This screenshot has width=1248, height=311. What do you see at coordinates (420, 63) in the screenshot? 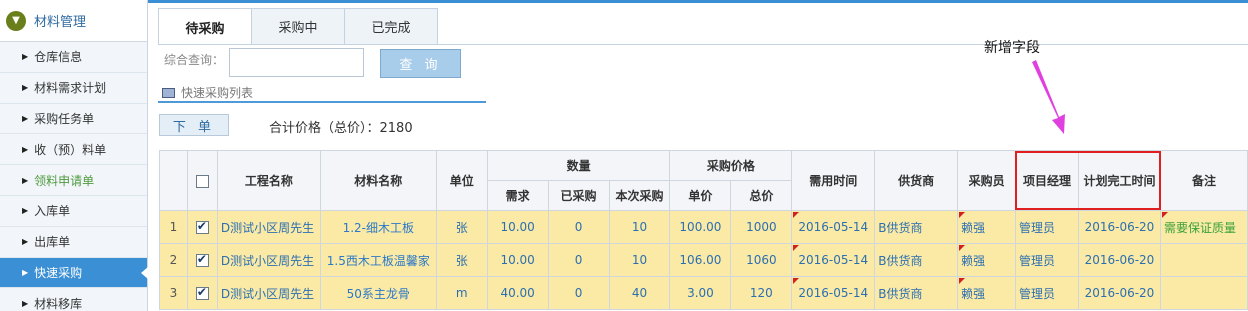
I see `query-button: 查 询` at bounding box center [420, 63].